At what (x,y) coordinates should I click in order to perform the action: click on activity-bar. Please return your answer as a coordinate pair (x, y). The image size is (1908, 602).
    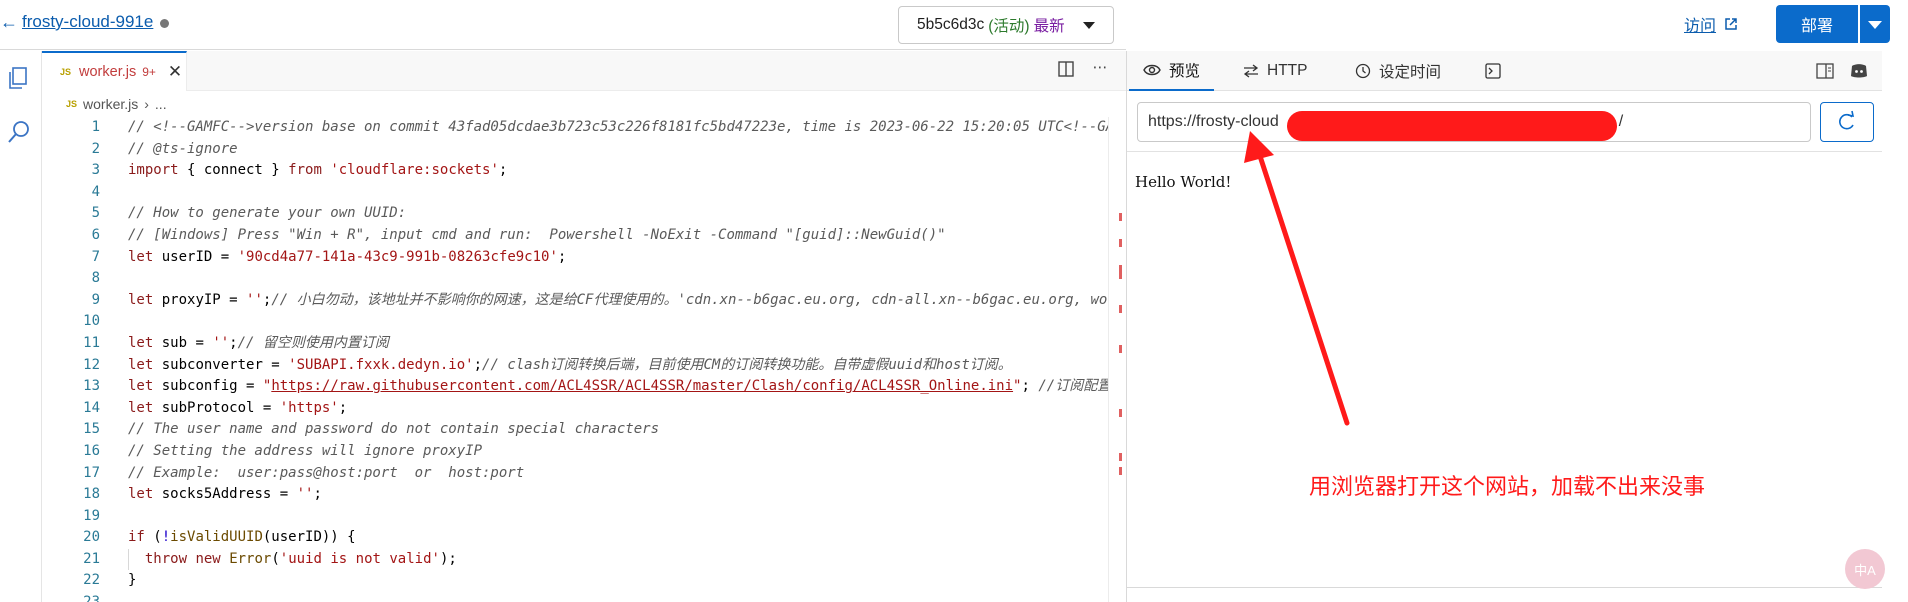
    Looking at the image, I should click on (21, 326).